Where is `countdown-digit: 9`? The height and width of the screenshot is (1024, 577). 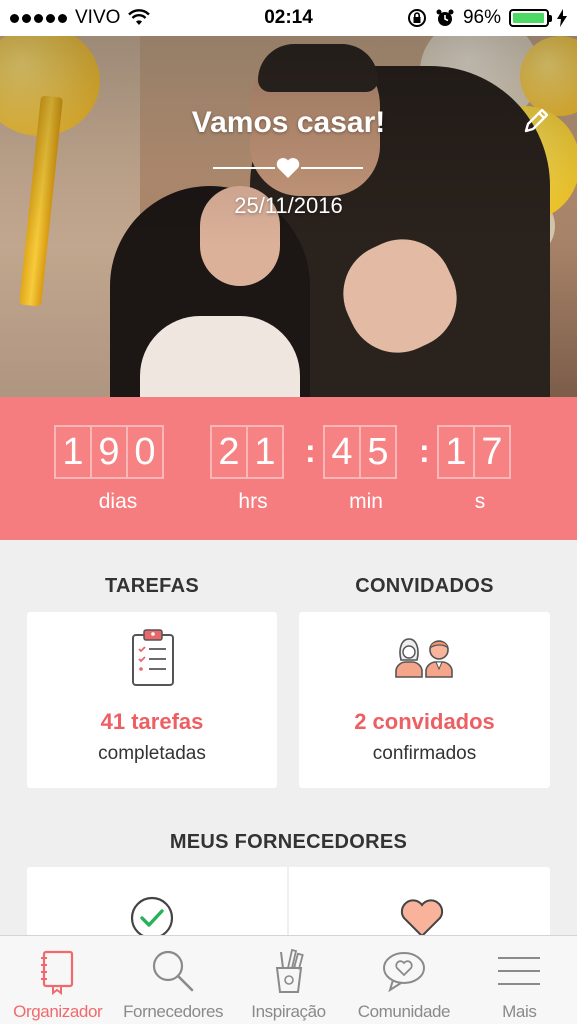
countdown-digit: 9 is located at coordinates (109, 452).